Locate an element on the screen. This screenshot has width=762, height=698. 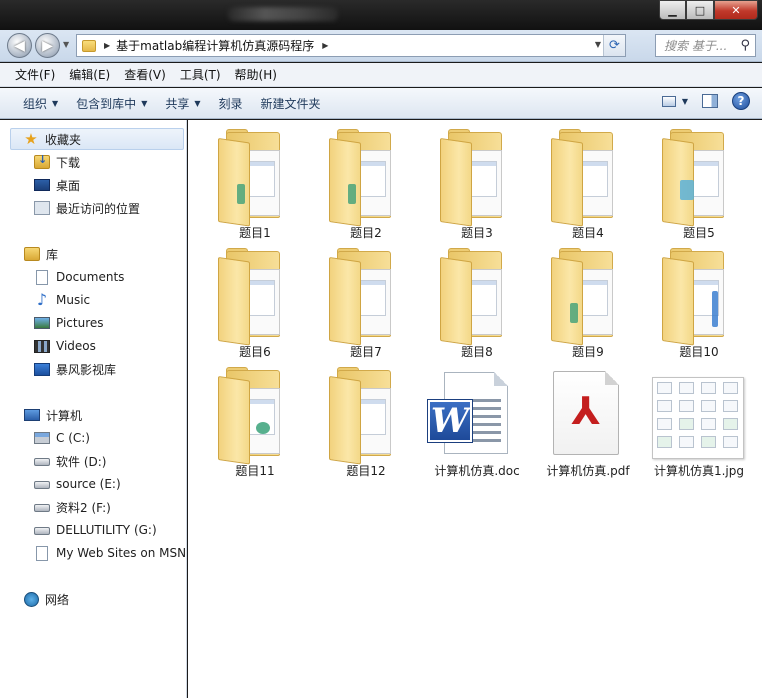
chevron-down-icon: ▼ is located at coordinates (197, 103).